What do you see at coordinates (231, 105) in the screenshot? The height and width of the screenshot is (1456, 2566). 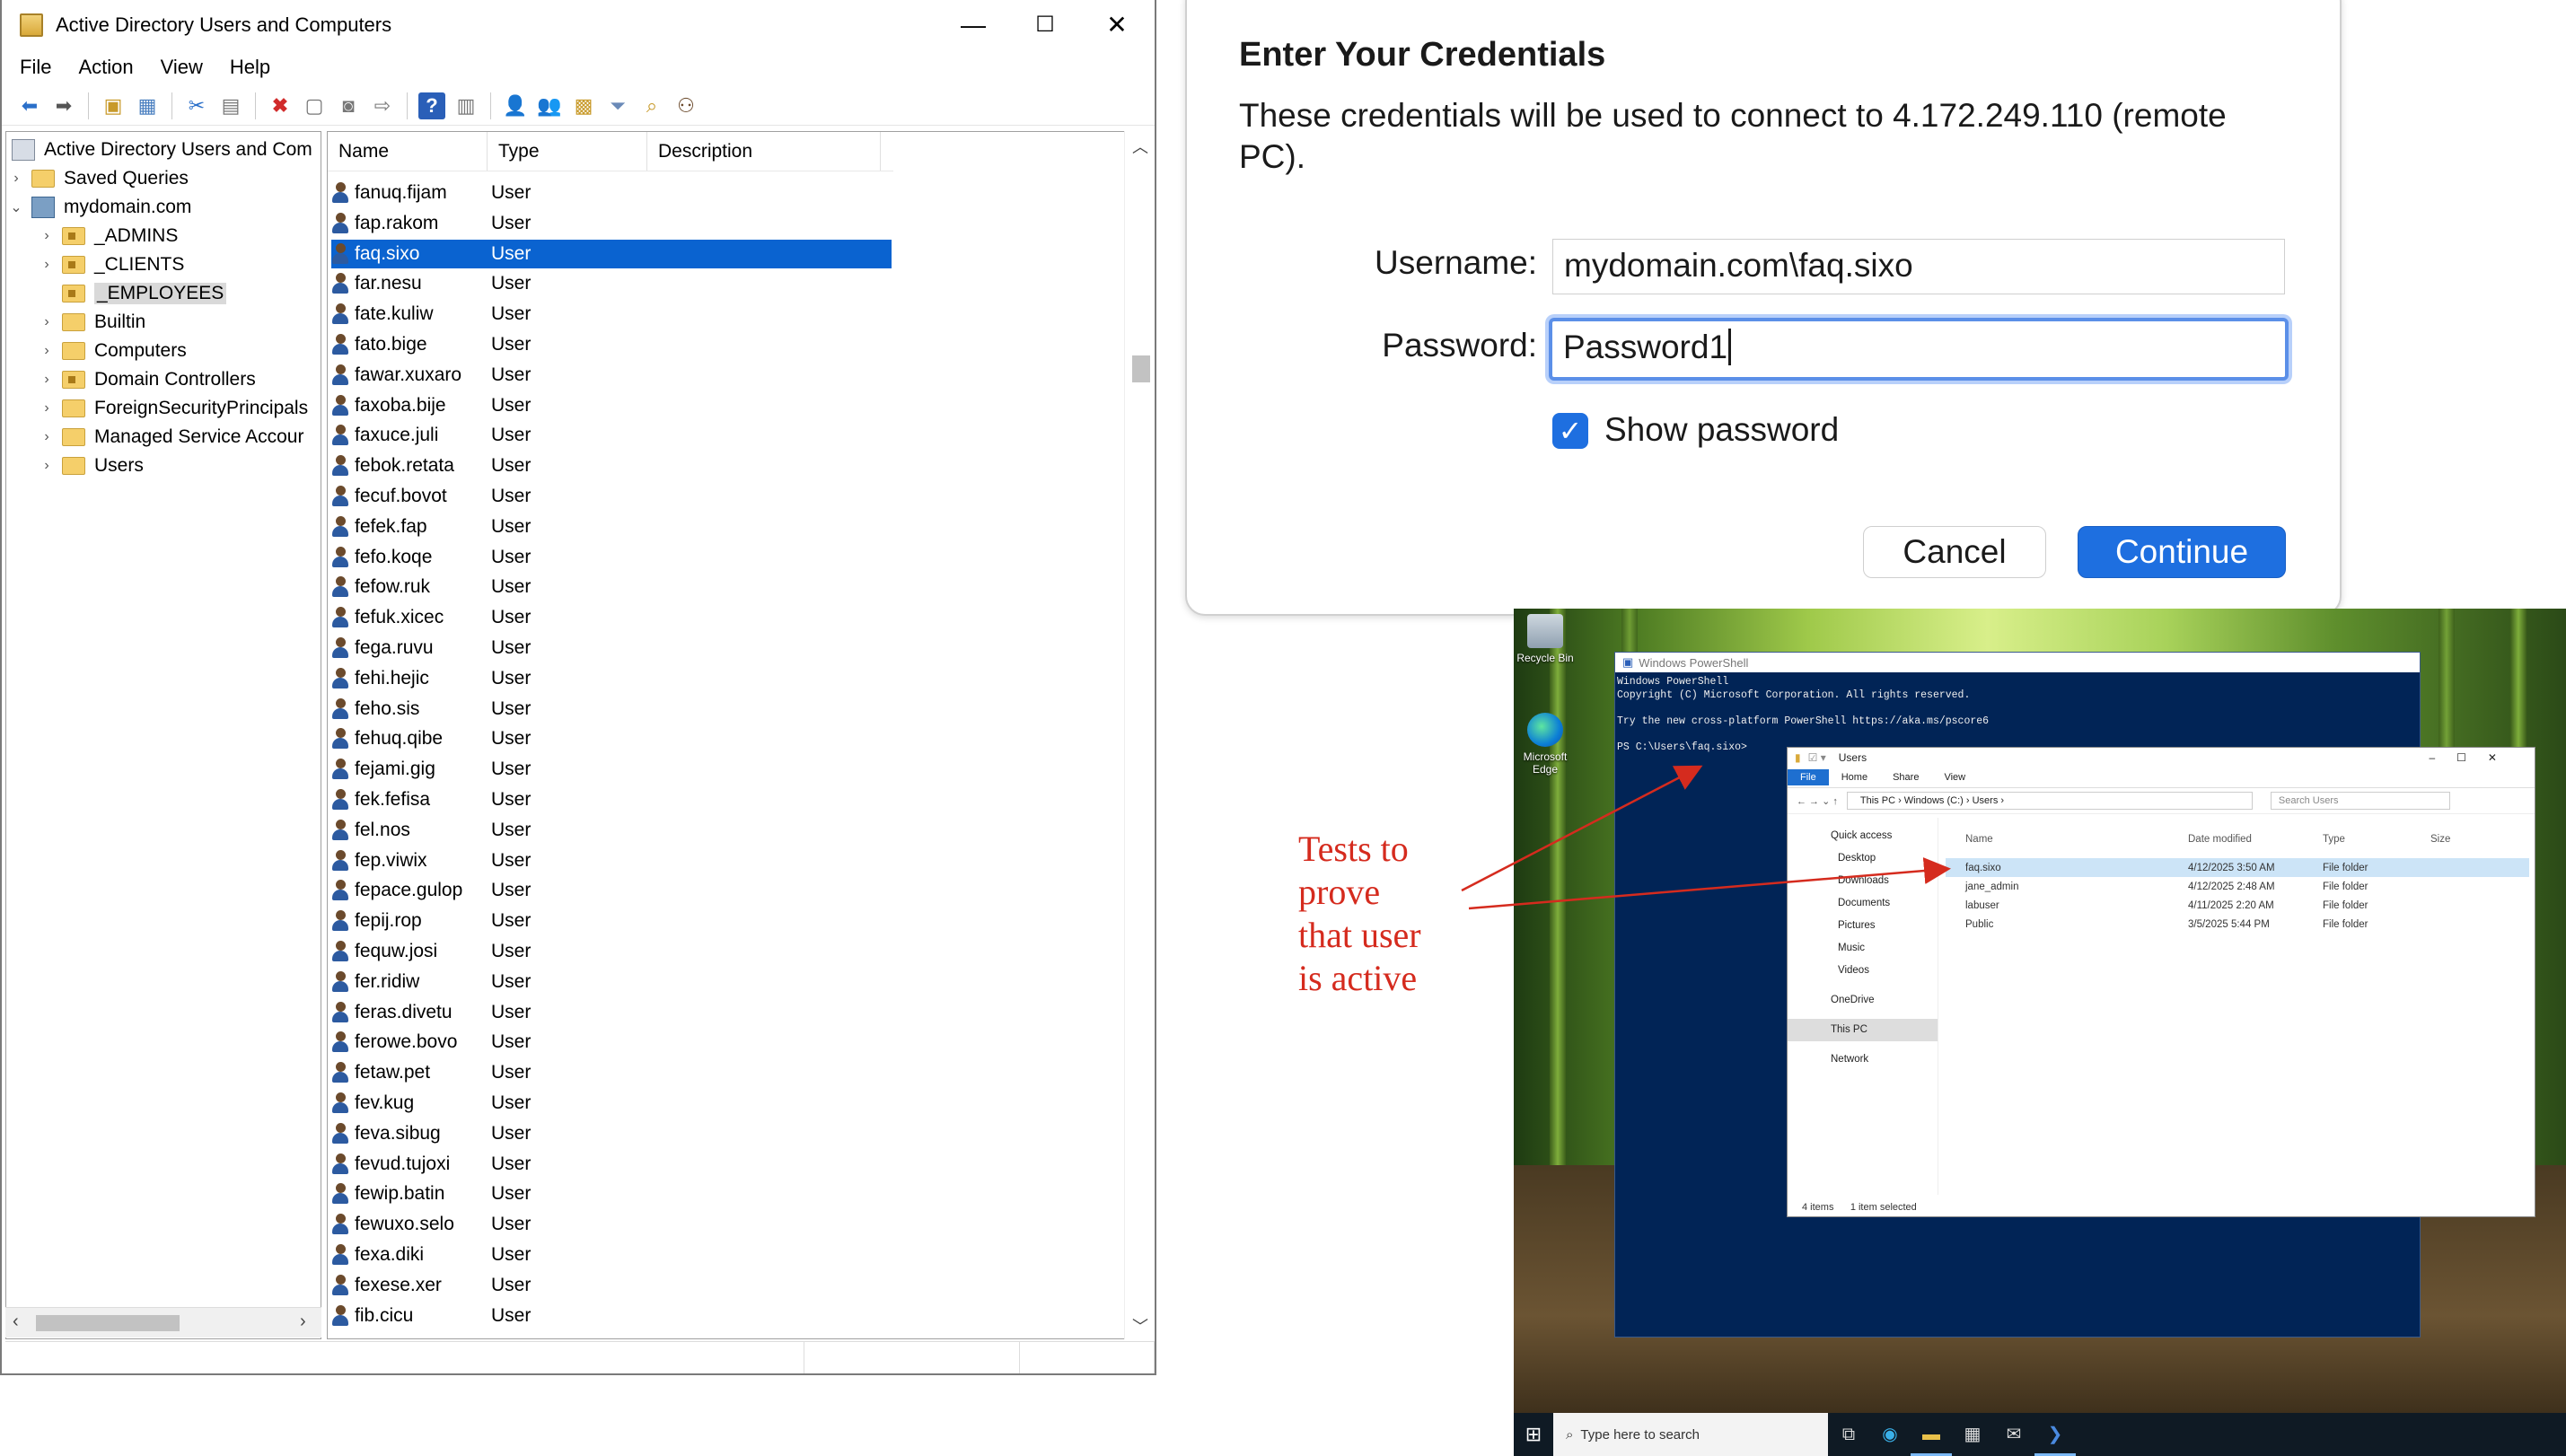 I see `copy-icon: ▤` at bounding box center [231, 105].